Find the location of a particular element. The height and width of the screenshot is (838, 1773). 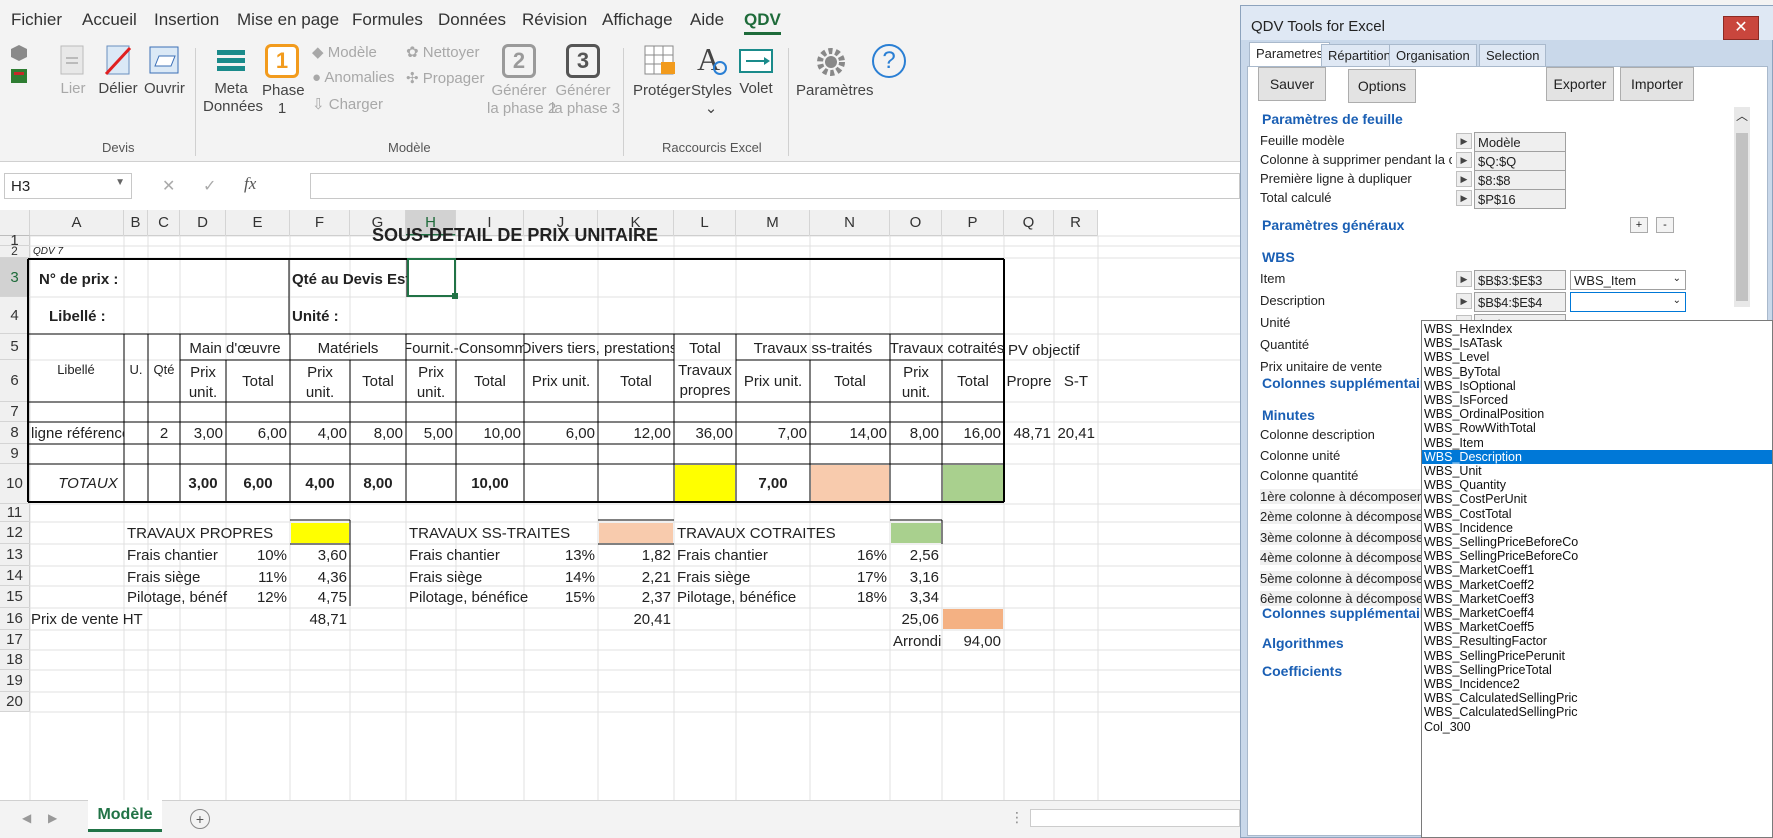

sheet-title: SOUS-DETAIL DE PRIX UNITAIRE is located at coordinates (515, 235).